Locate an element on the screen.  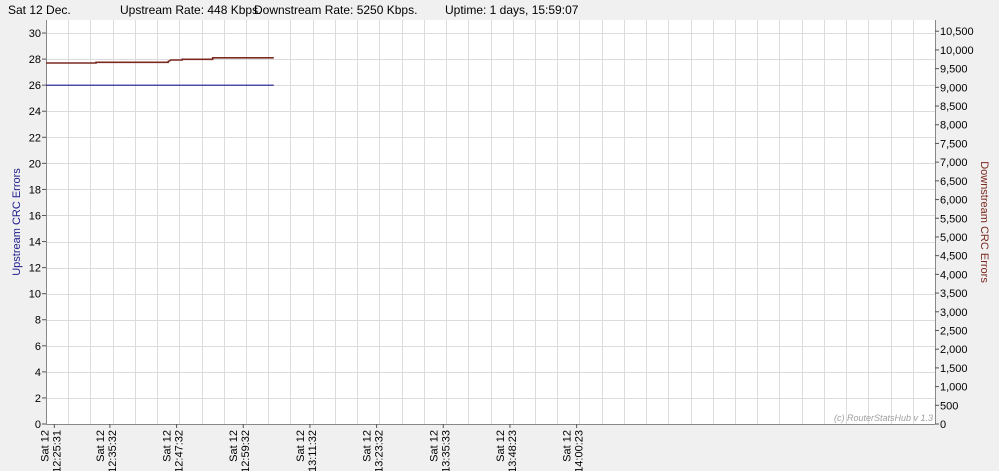
x-tick-label: Sat 1213:11:32 is located at coordinates (307, 450).